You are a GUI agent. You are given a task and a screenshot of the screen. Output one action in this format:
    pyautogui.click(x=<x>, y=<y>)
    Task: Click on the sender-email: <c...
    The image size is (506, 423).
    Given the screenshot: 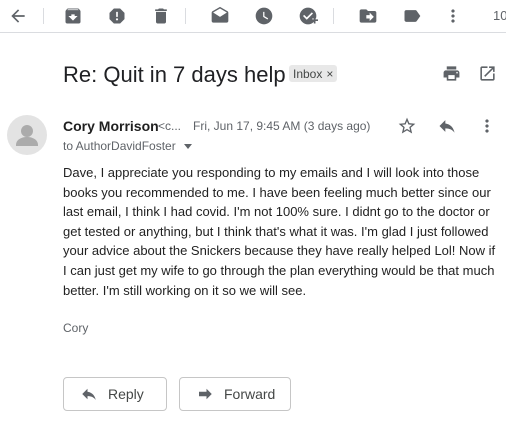 What is the action you would take?
    pyautogui.click(x=169, y=126)
    